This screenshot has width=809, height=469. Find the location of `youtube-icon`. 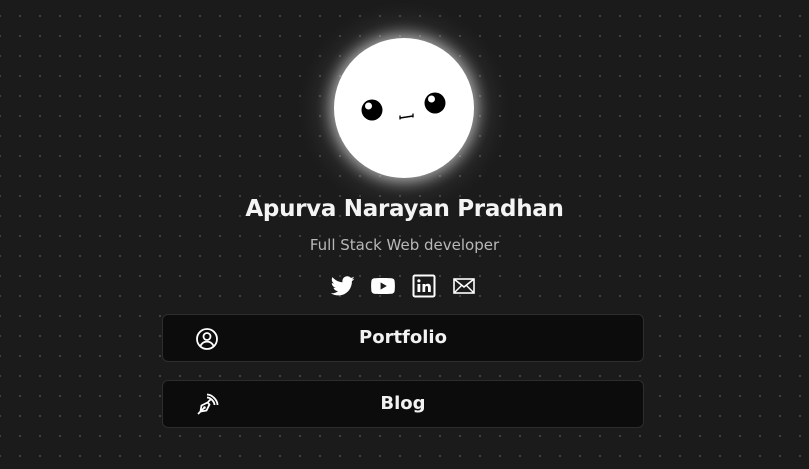

youtube-icon is located at coordinates (383, 286).